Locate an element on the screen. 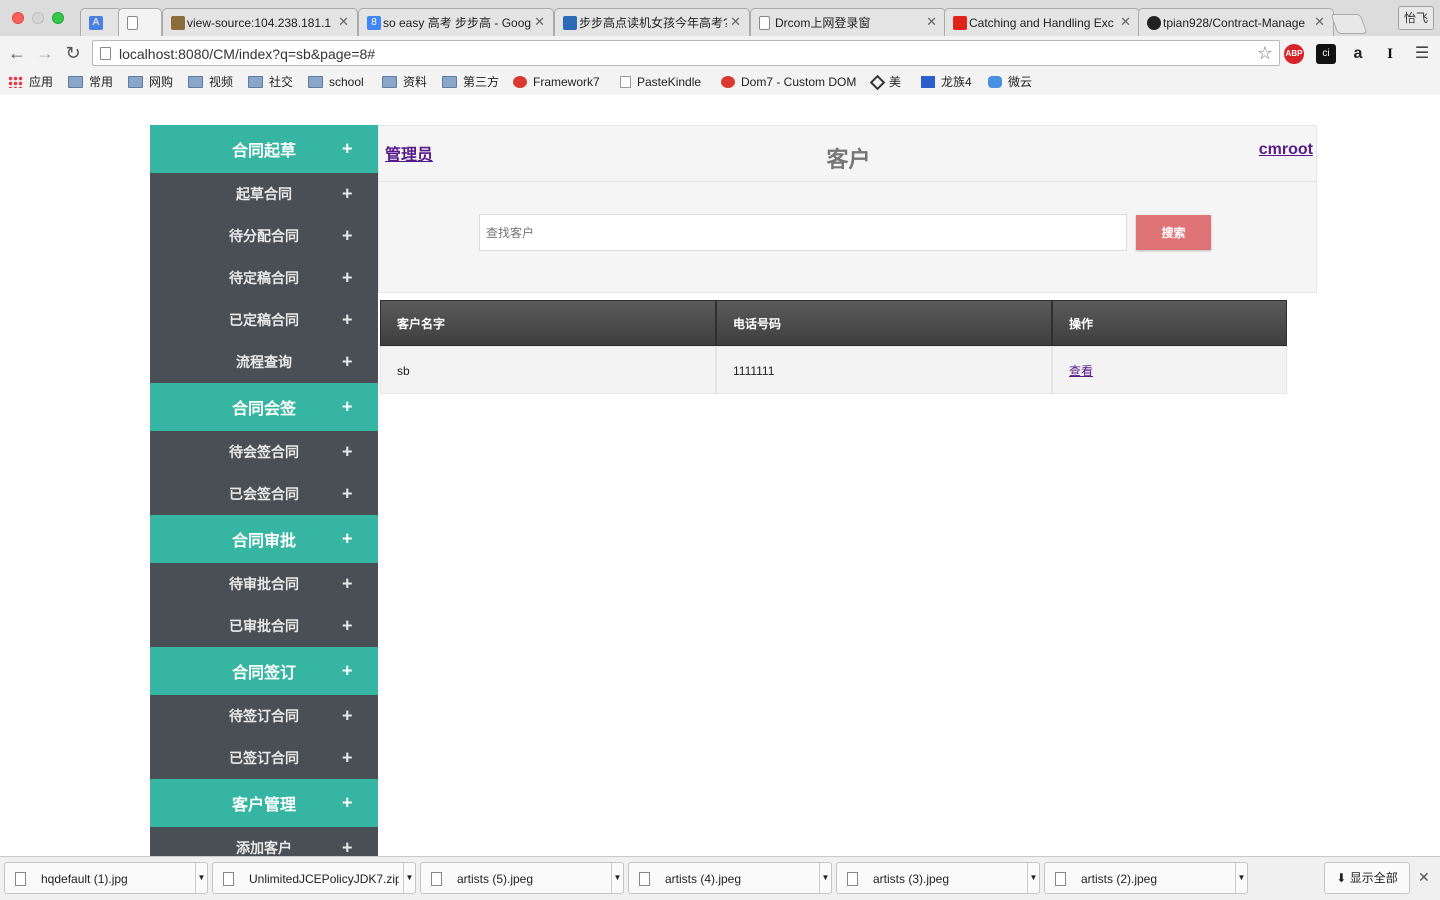 The height and width of the screenshot is (900, 1440). forward-icon: → is located at coordinates (45, 53).